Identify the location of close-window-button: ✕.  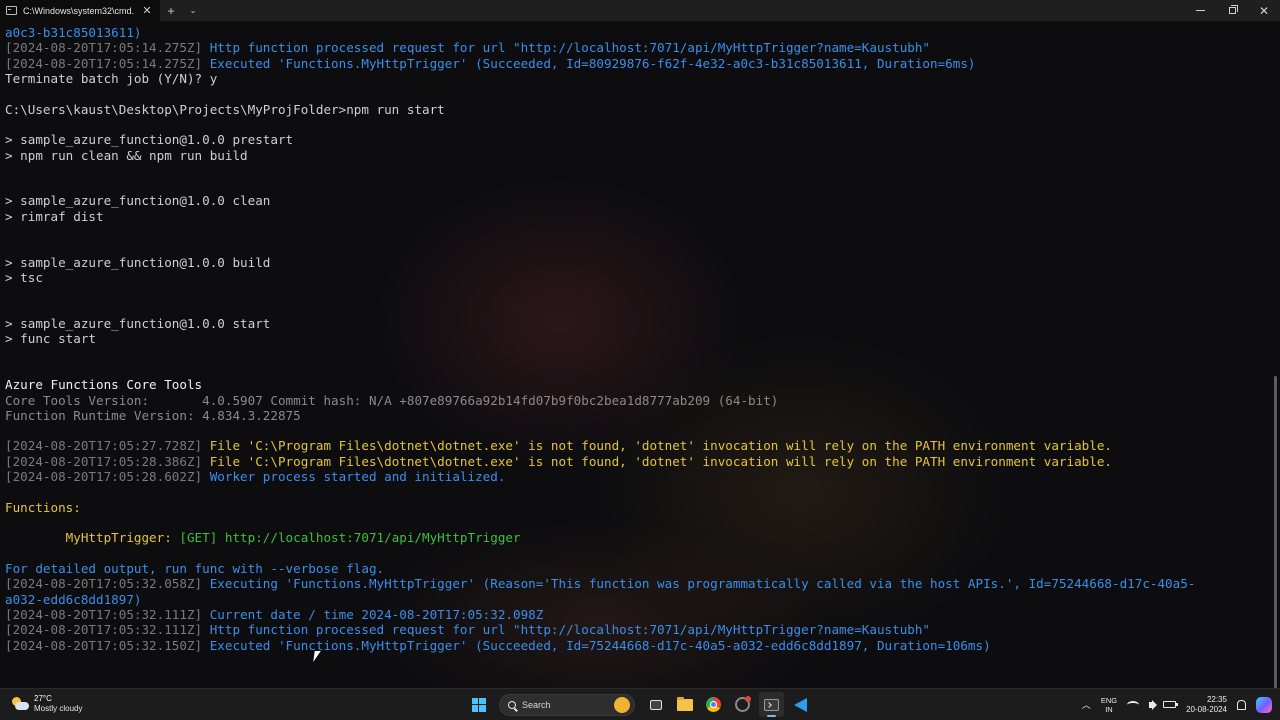
(1264, 10).